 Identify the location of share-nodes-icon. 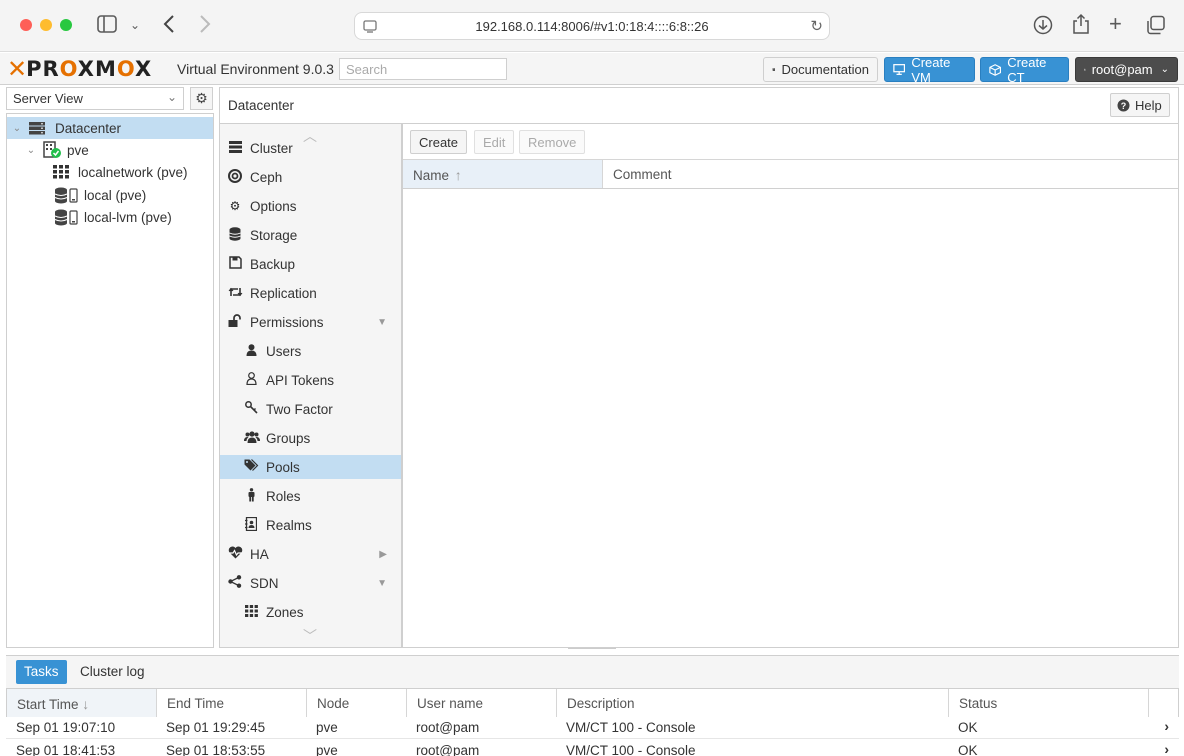
(235, 583).